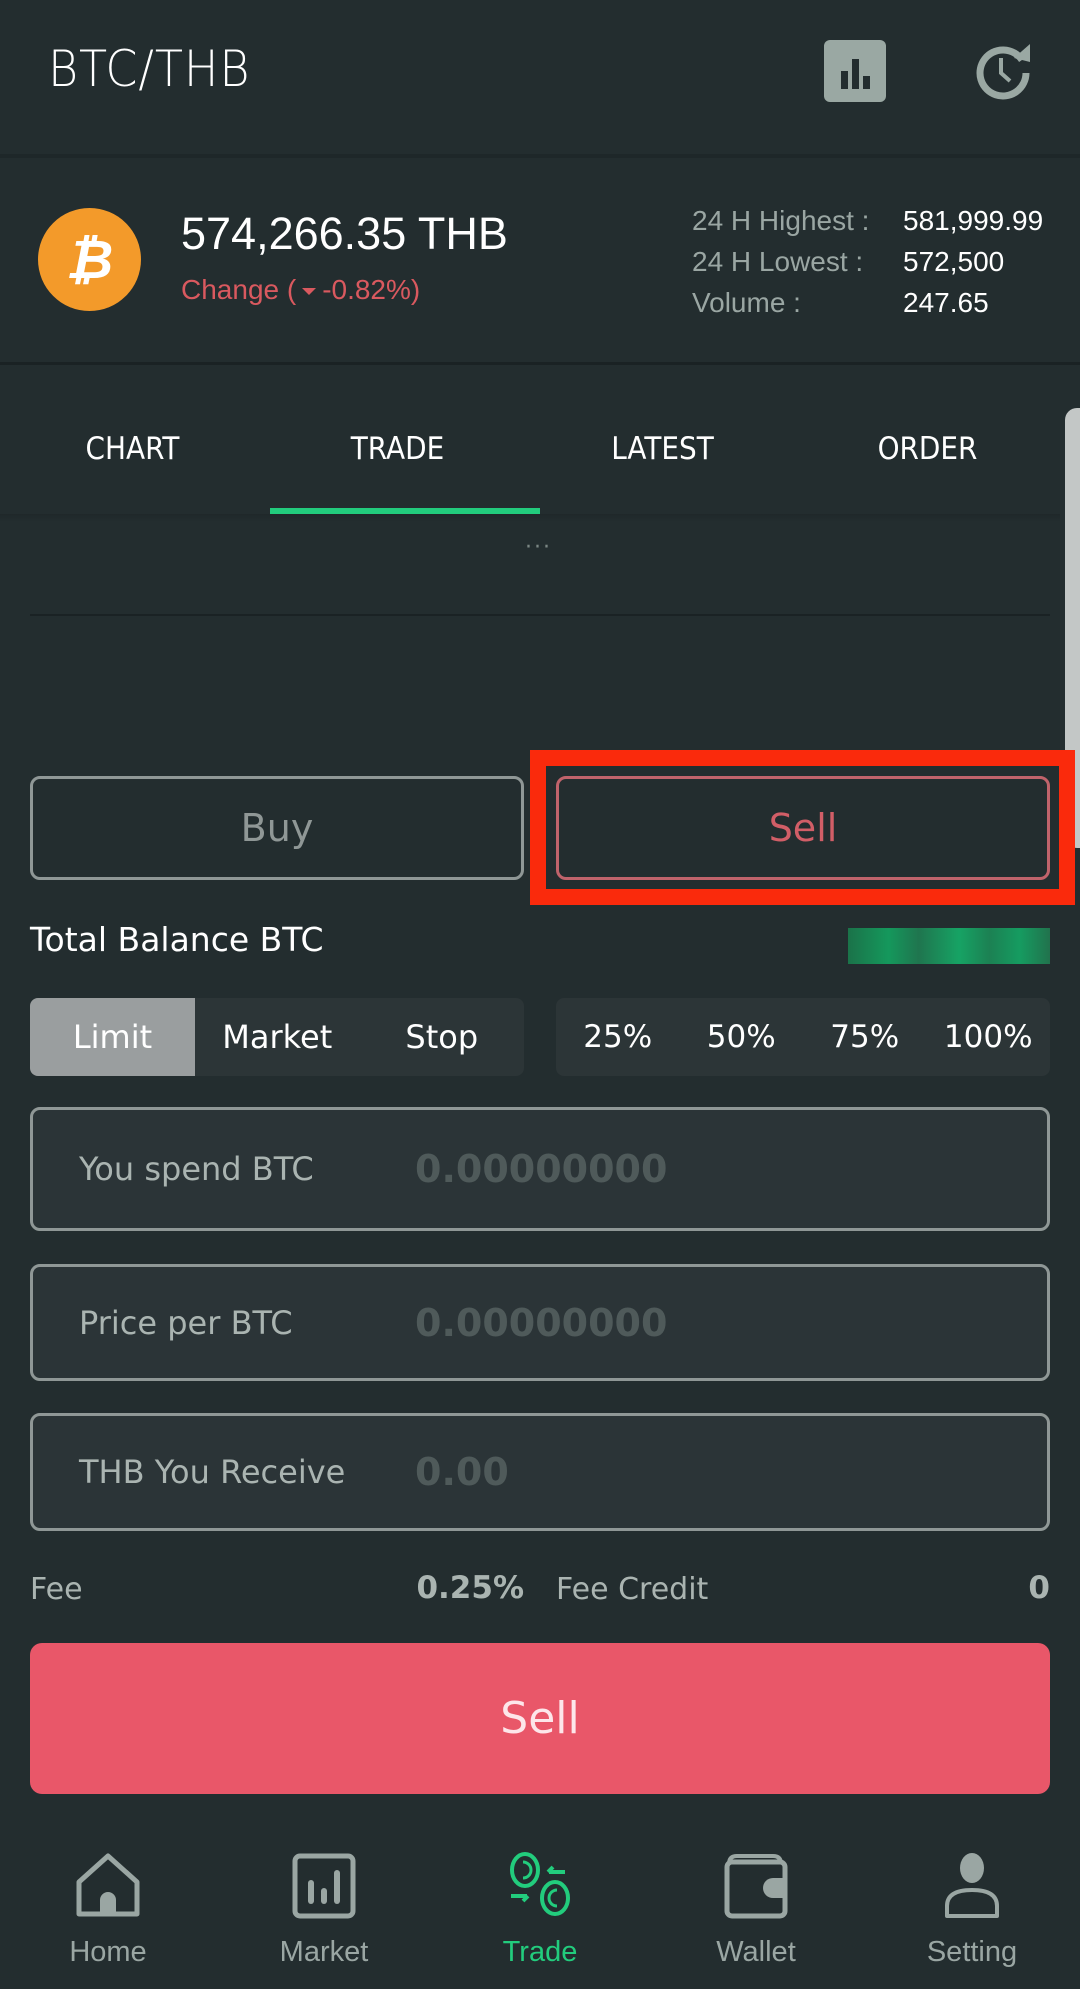 The image size is (1080, 1989). What do you see at coordinates (108, 1885) in the screenshot?
I see `home-icon` at bounding box center [108, 1885].